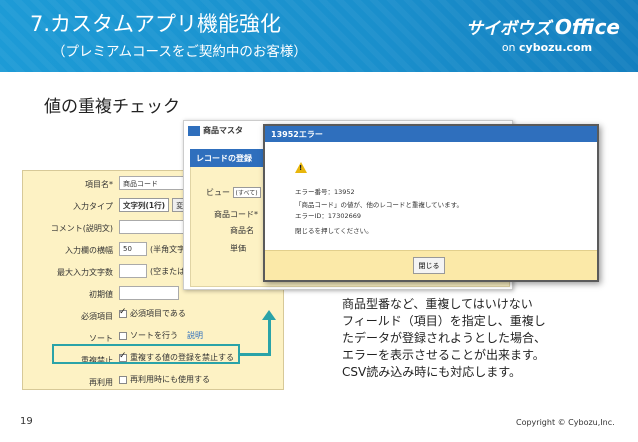  What do you see at coordinates (101, 294) in the screenshot?
I see `form-label: 初期値` at bounding box center [101, 294].